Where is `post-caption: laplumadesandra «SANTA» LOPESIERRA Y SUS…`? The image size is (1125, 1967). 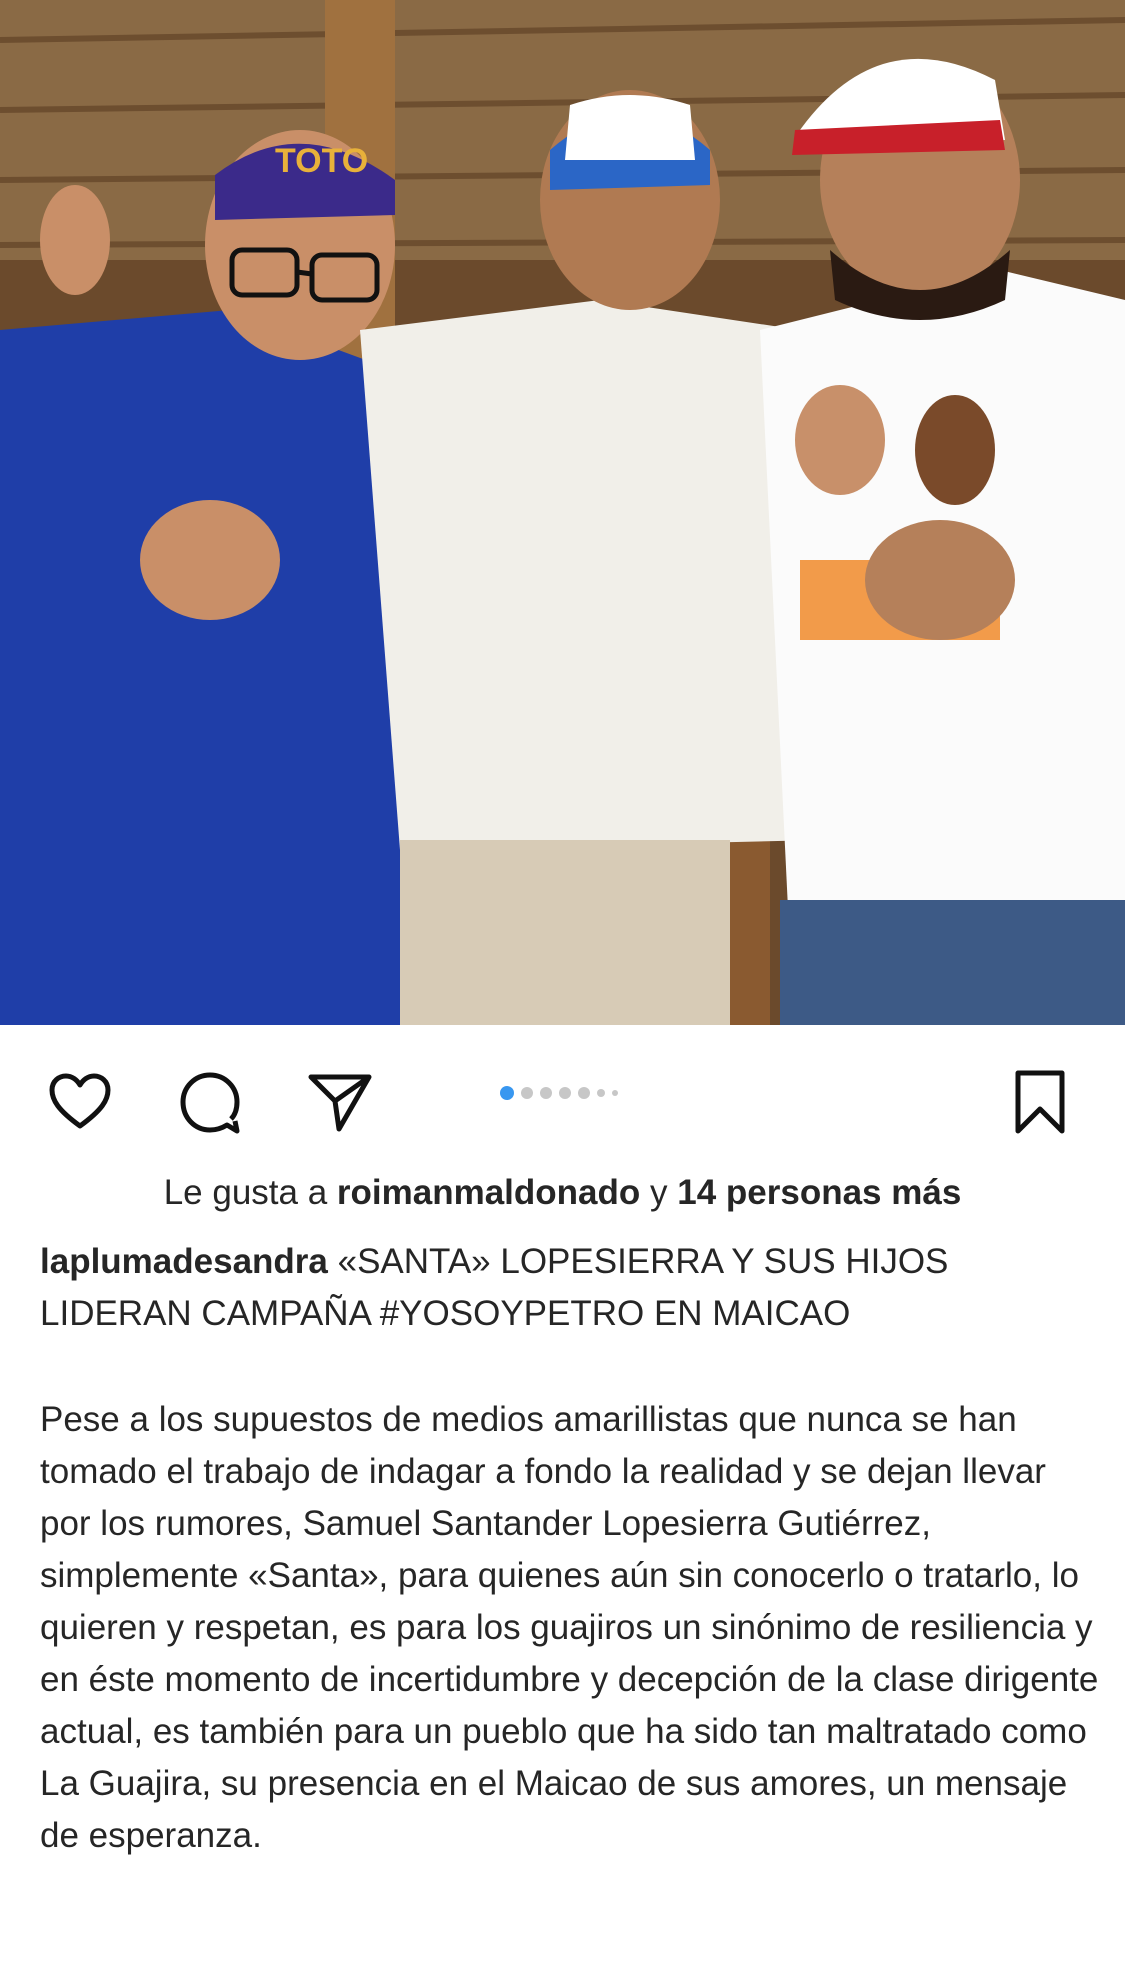 post-caption: laplumadesandra «SANTA» LOPESIERRA Y SUS… is located at coordinates (565, 1288).